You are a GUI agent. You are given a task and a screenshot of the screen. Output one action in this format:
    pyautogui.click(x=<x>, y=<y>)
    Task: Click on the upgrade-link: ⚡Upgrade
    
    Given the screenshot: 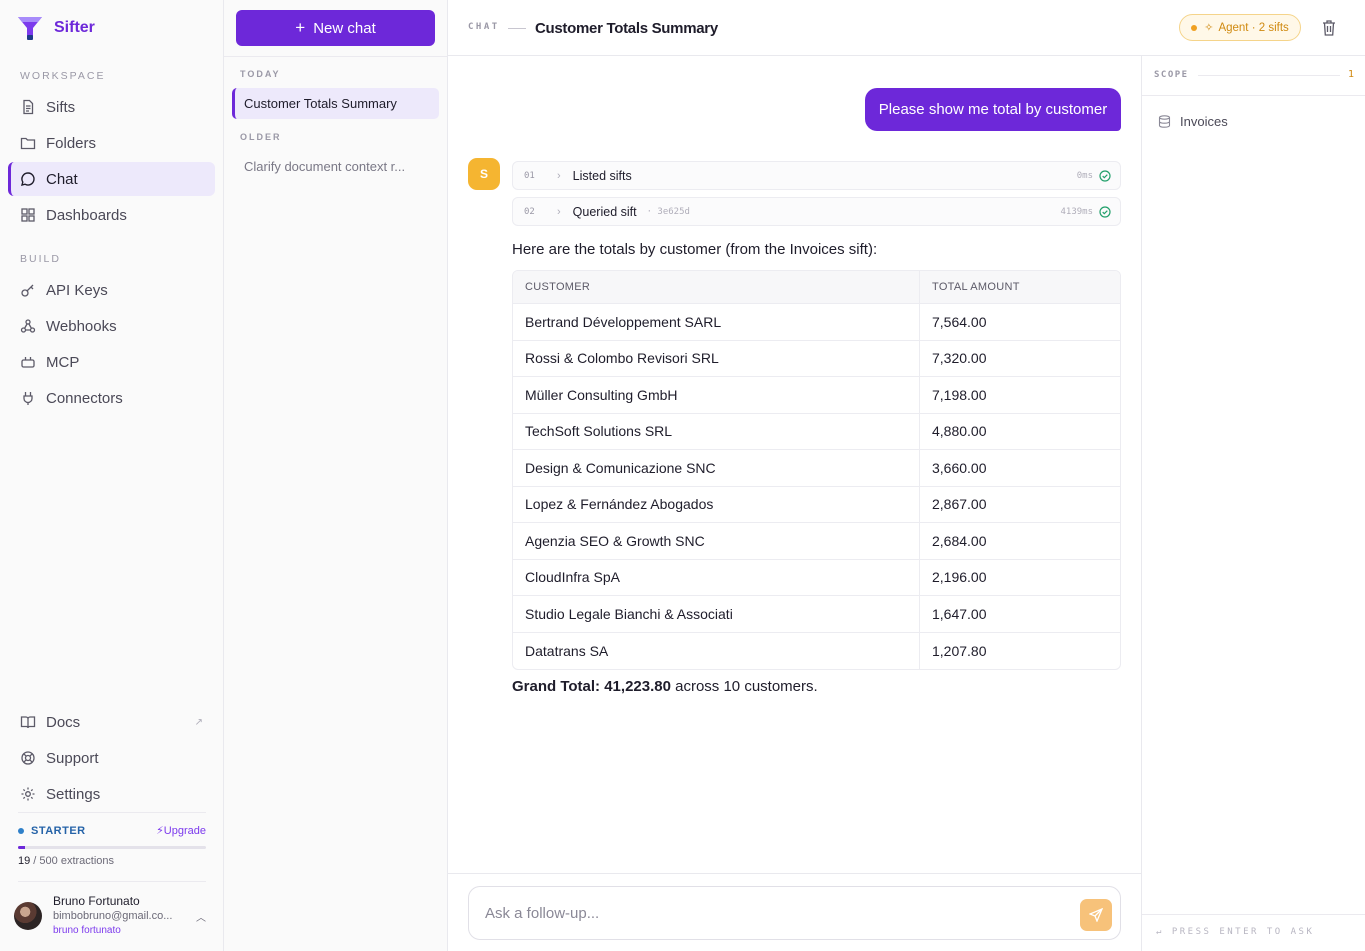 What is the action you would take?
    pyautogui.click(x=181, y=830)
    